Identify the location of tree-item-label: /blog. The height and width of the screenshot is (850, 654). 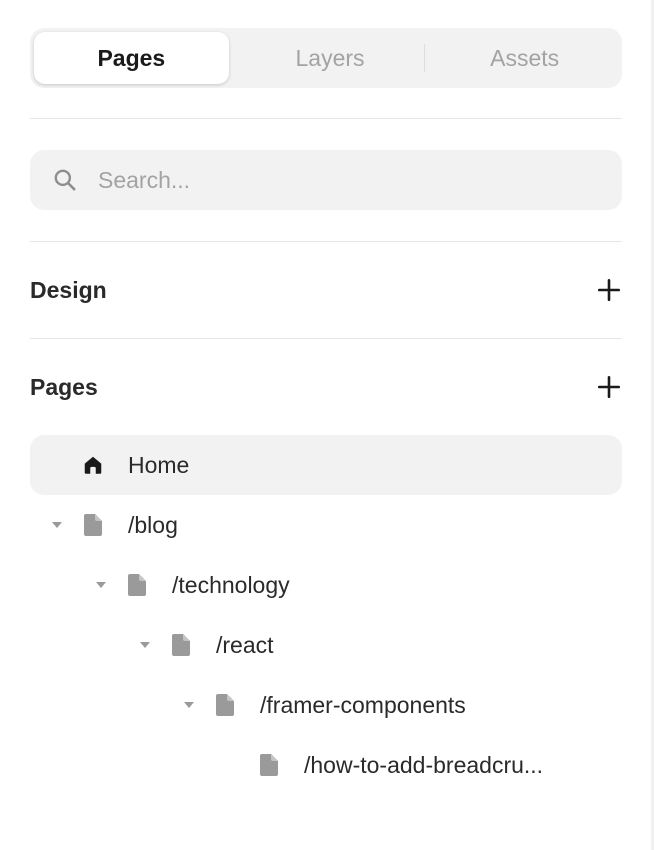
(153, 525).